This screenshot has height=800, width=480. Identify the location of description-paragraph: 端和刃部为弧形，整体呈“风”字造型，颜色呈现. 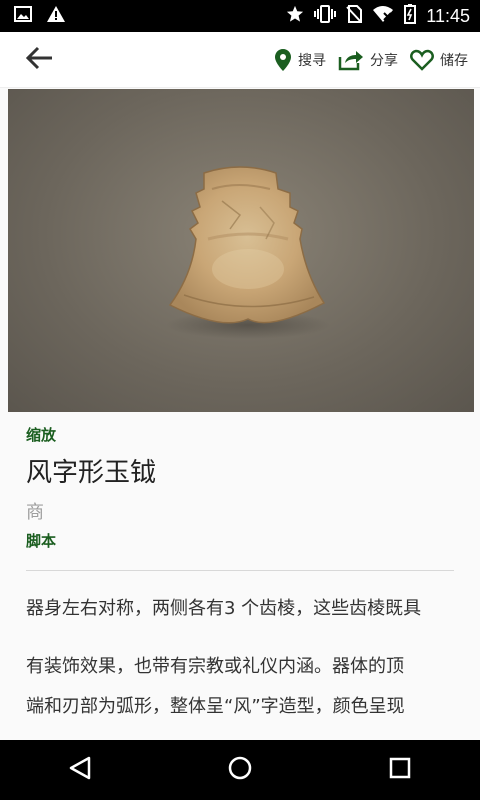
(215, 706).